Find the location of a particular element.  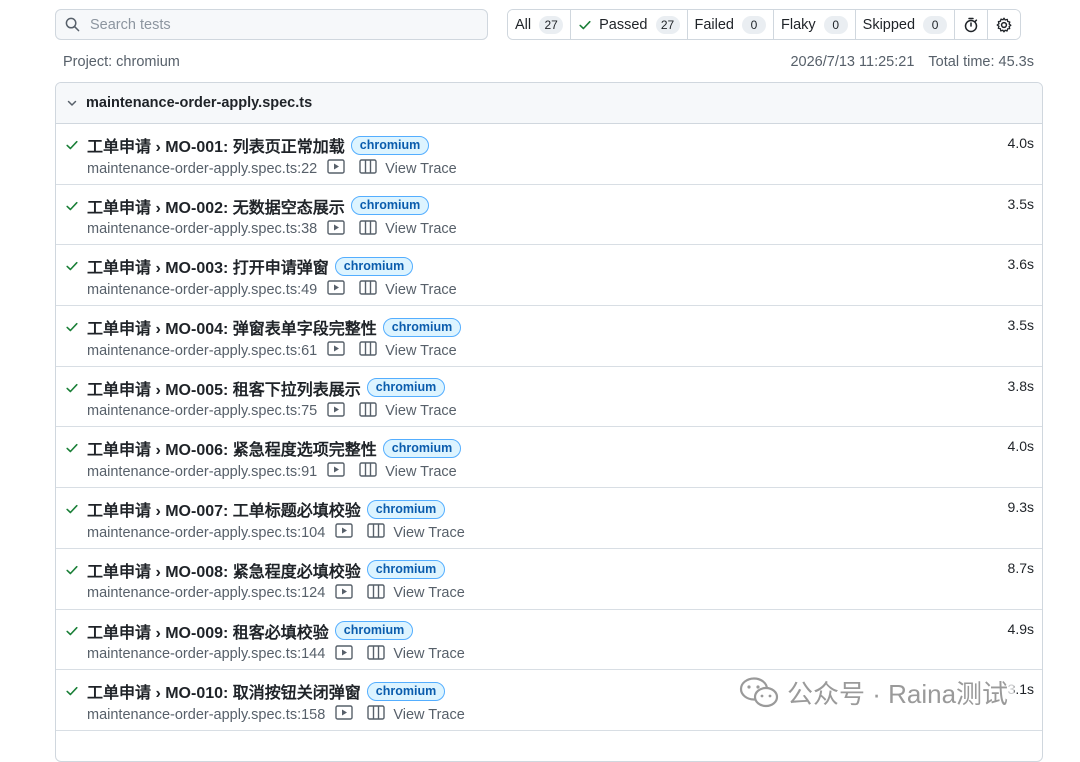

test-title: 工单申请 › MO-005: 租客下拉列表展示 is located at coordinates (224, 388).